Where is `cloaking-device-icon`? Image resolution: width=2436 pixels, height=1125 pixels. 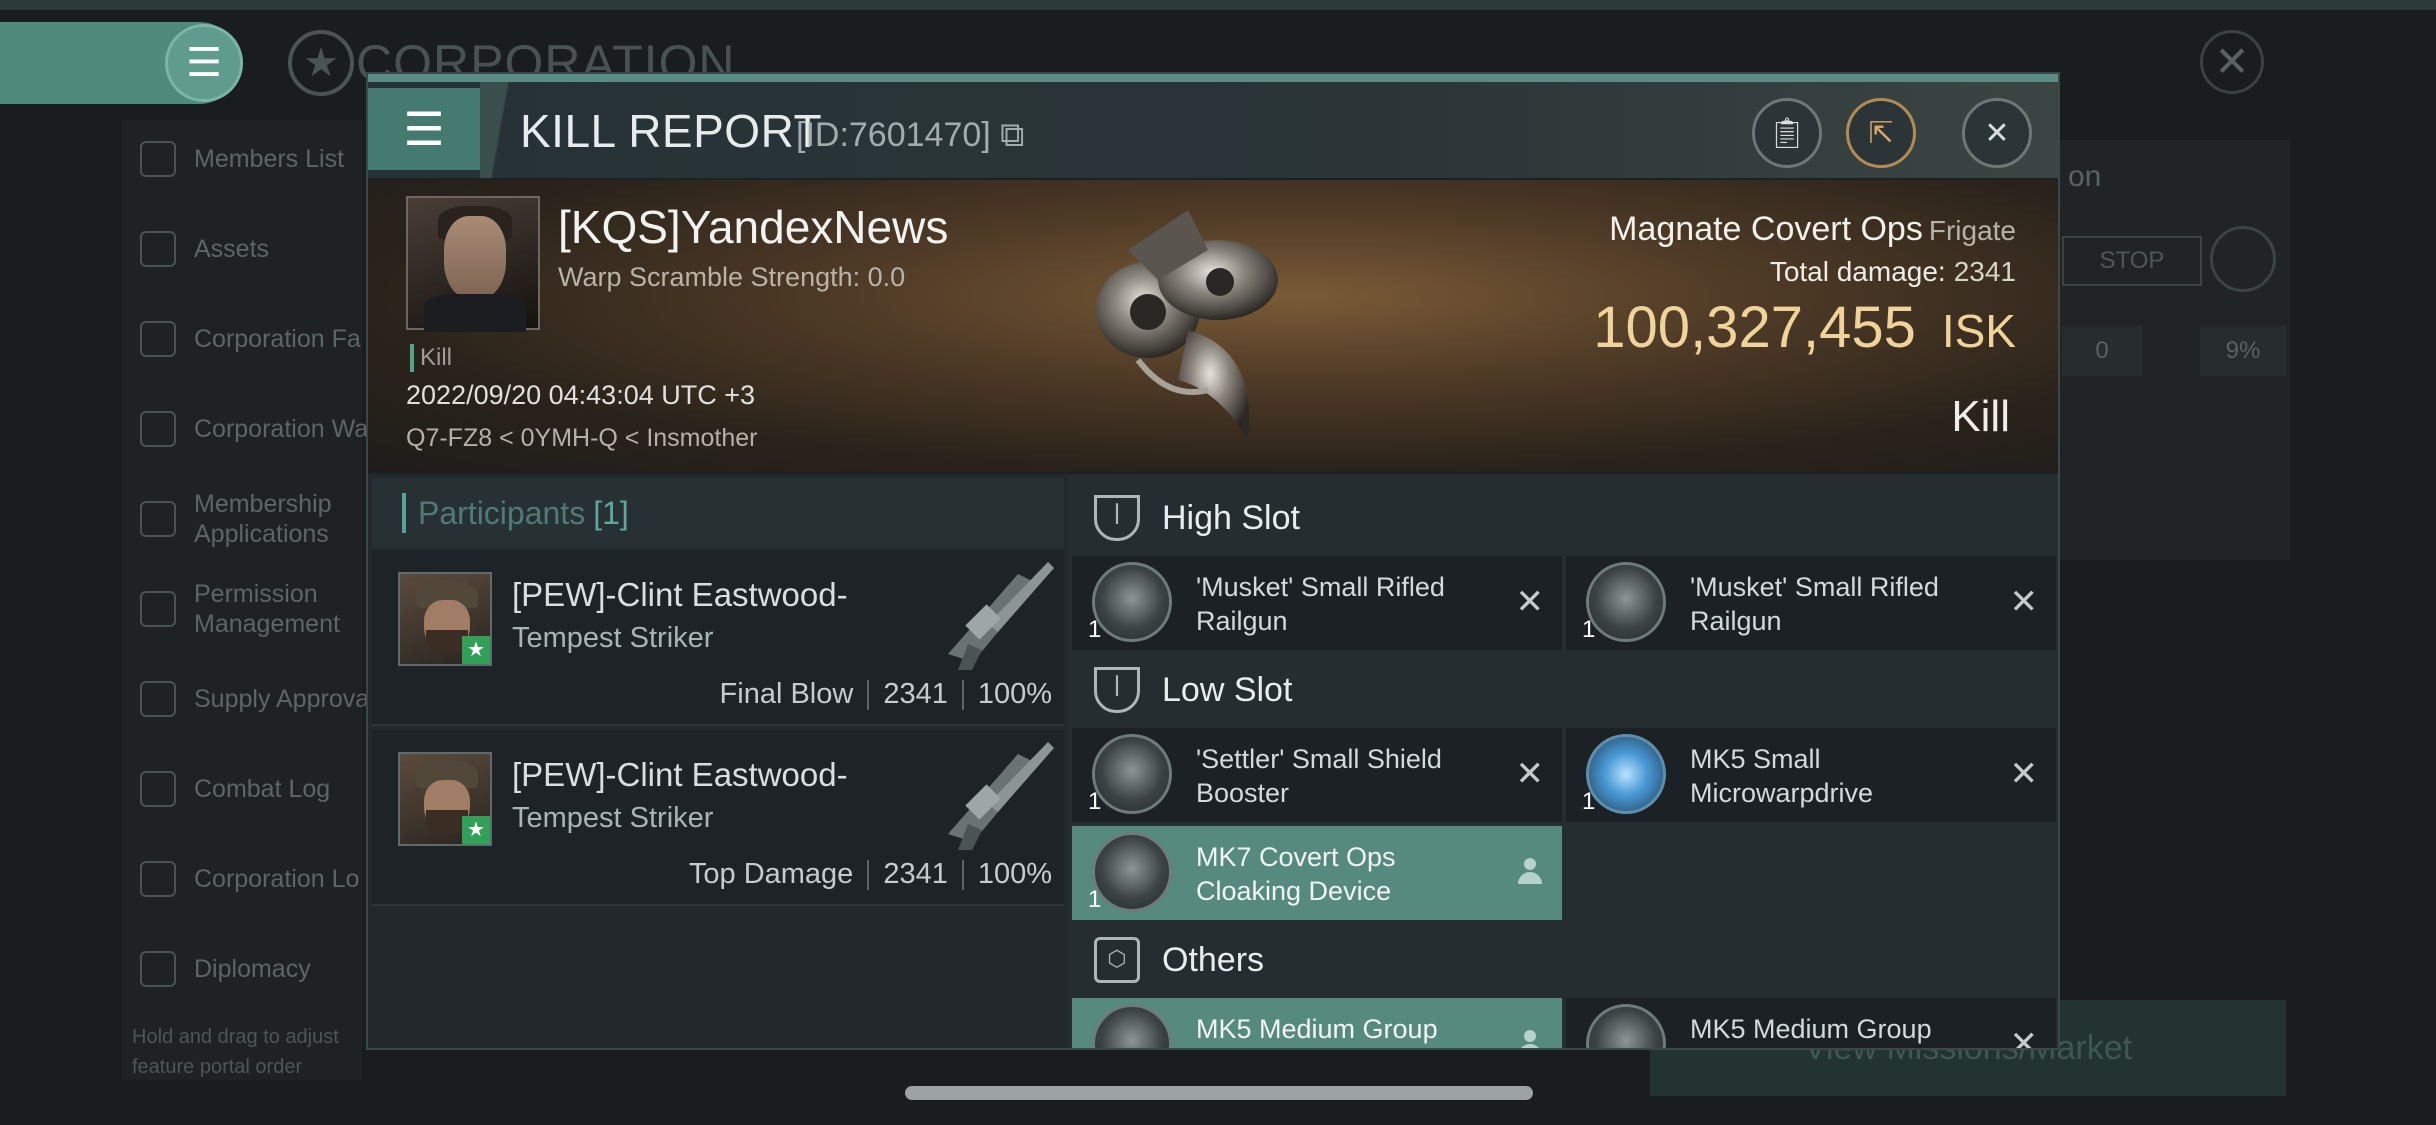
cloaking-device-icon is located at coordinates (1132, 872).